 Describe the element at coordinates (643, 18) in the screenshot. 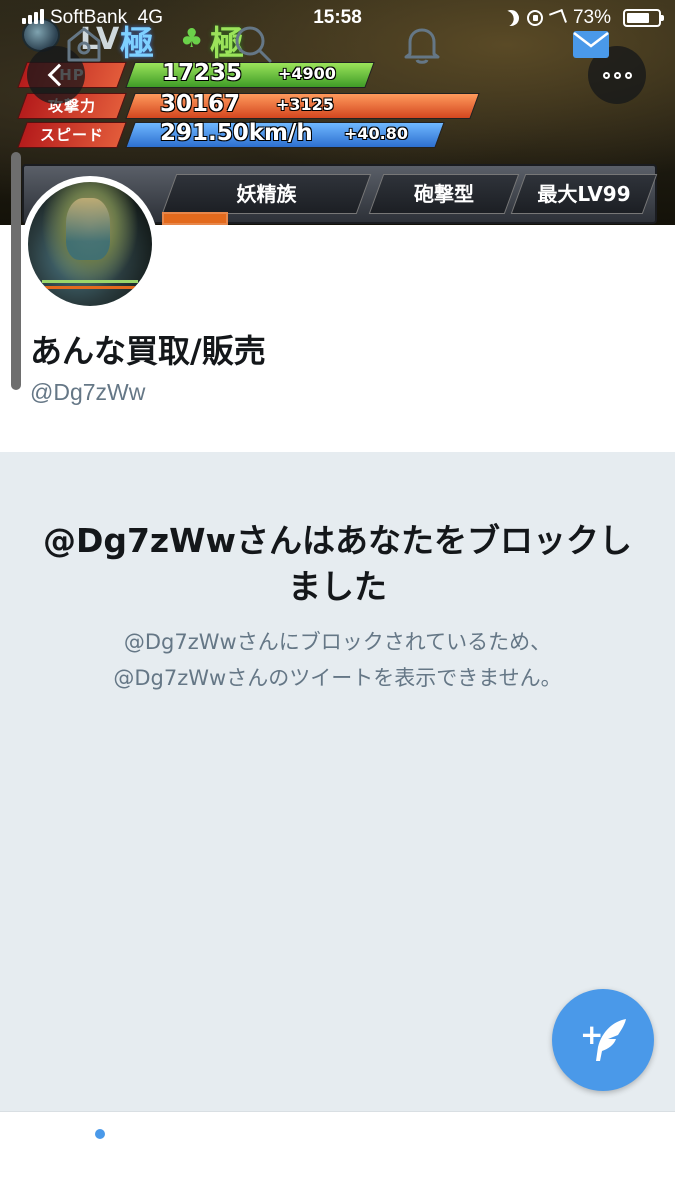

I see `battery-icon` at that location.